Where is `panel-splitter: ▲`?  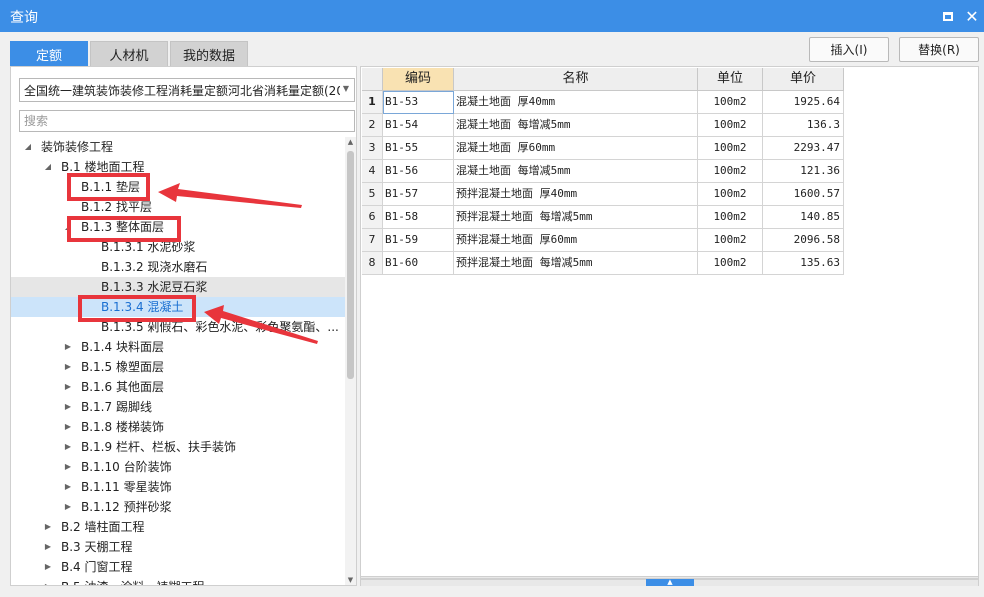 panel-splitter: ▲ is located at coordinates (669, 581).